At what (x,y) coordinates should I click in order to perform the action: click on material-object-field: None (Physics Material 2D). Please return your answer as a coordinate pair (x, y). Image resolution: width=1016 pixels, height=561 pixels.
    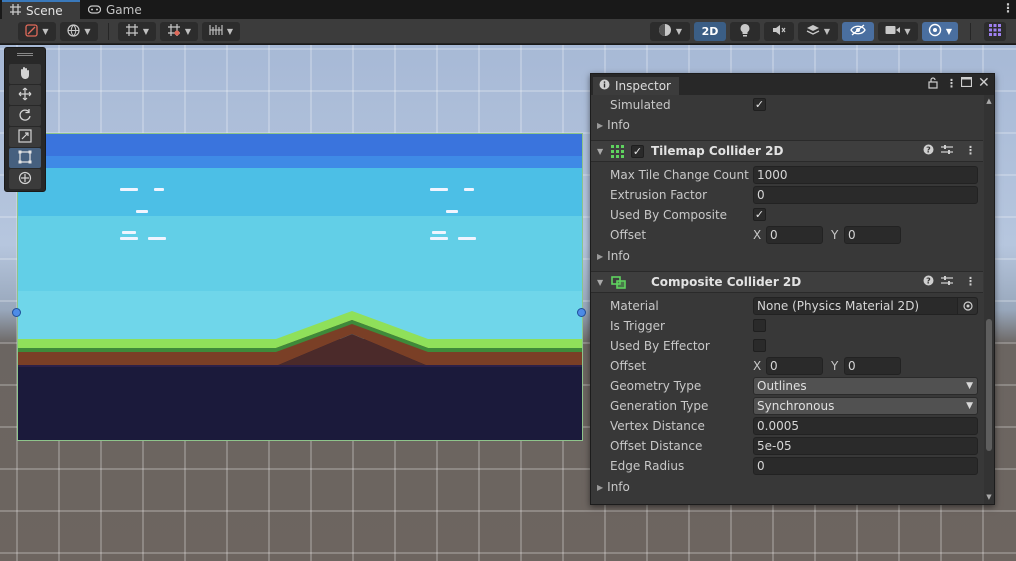
    Looking at the image, I should click on (865, 306).